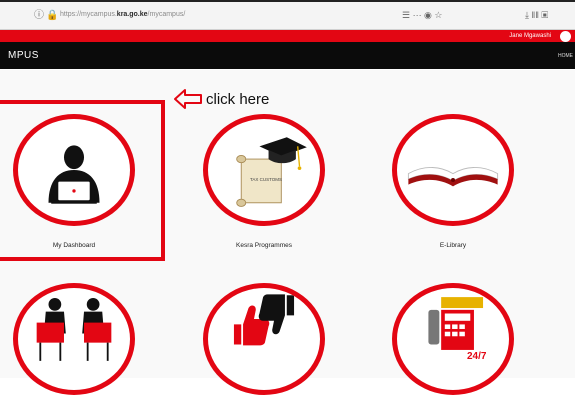  I want to click on graduation-scroll-icon, so click(271, 172).